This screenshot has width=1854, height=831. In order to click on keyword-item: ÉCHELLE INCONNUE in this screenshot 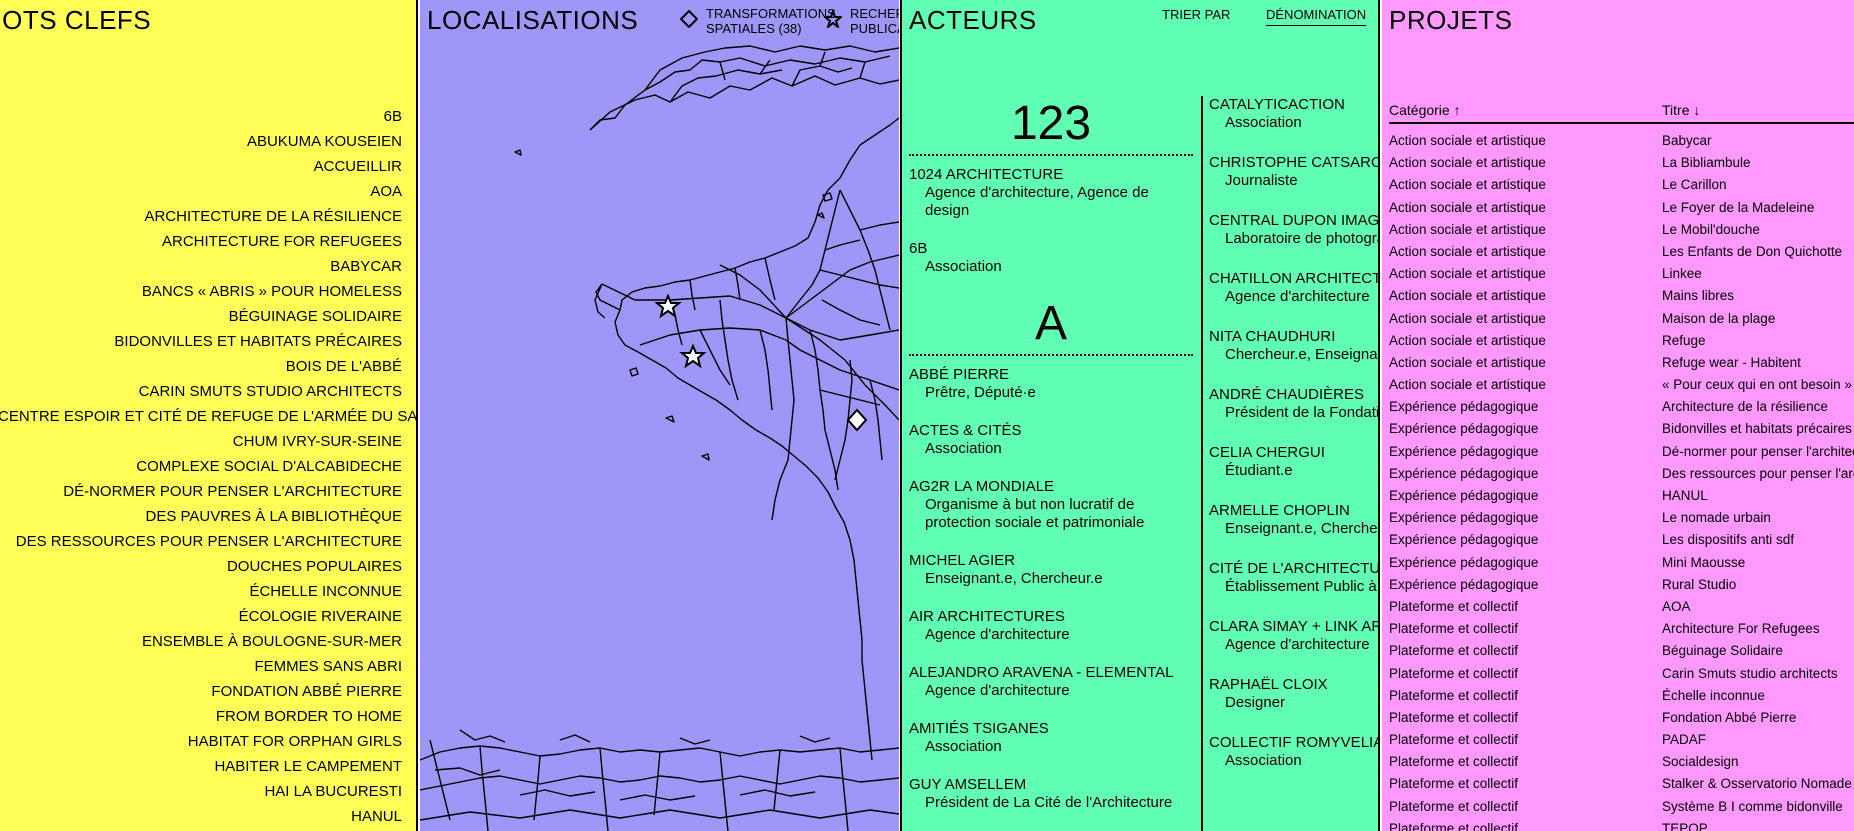, I will do `click(208, 591)`.